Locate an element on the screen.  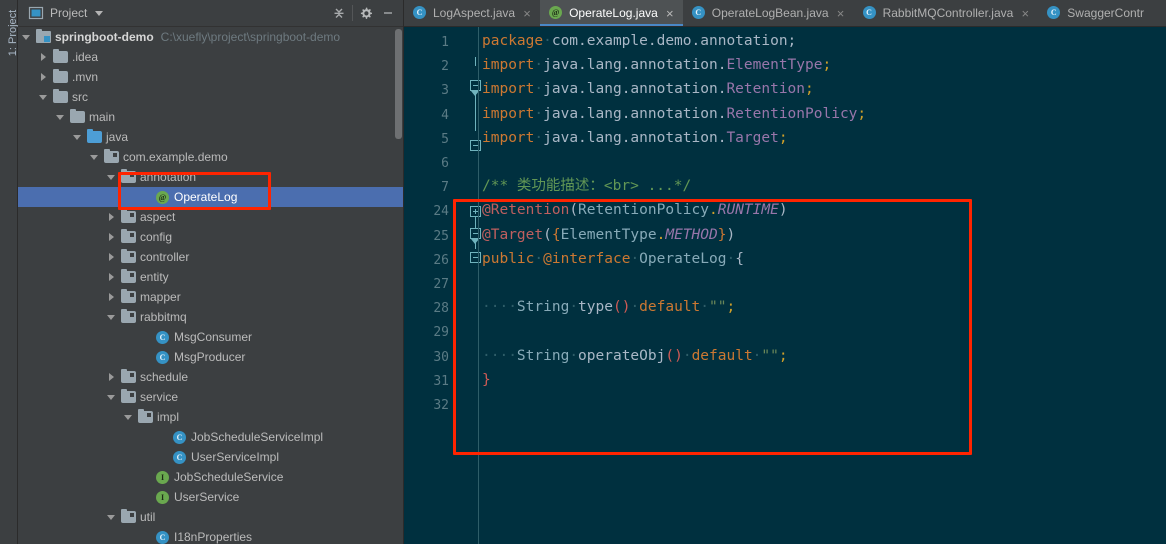
code-line: @Retention(RetentionPolicy.RUNTIME) is located at coordinates (635, 210).